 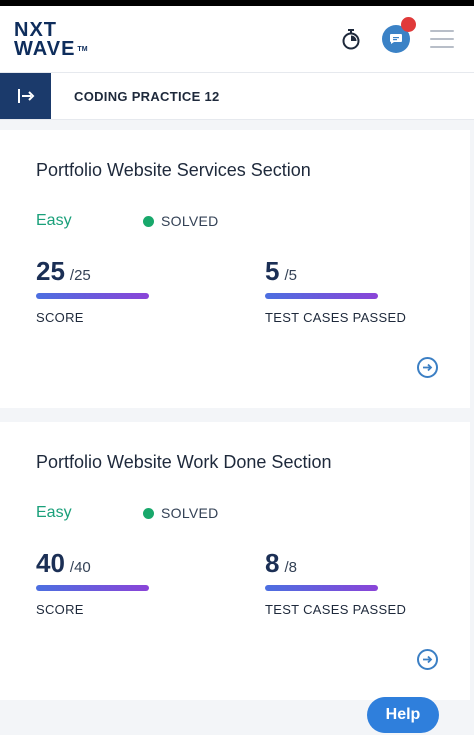 I want to click on sidebar-toggle-button, so click(x=25, y=96).